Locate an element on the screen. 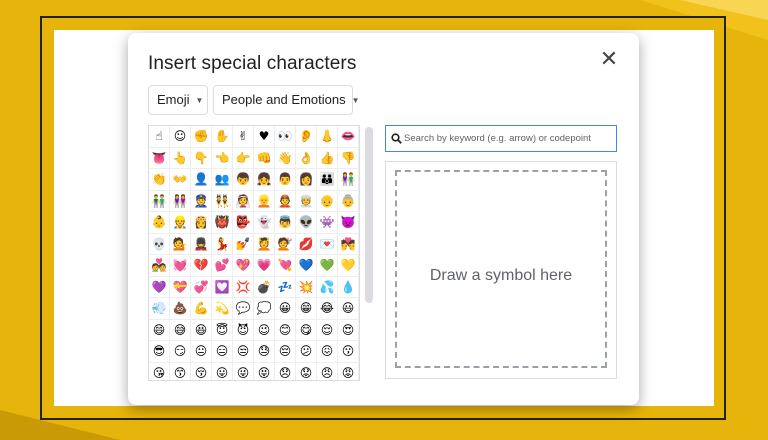 The width and height of the screenshot is (768, 440). emoji-cell: 👽 is located at coordinates (306, 223).